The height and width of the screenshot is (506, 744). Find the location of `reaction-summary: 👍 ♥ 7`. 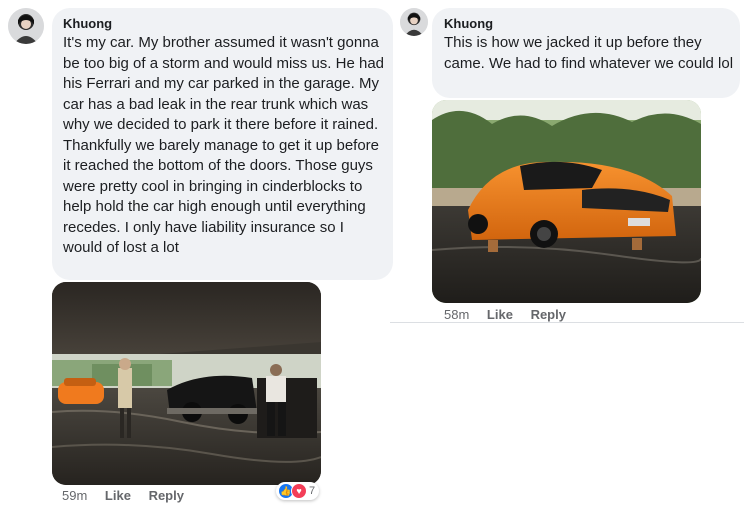

reaction-summary: 👍 ♥ 7 is located at coordinates (298, 491).